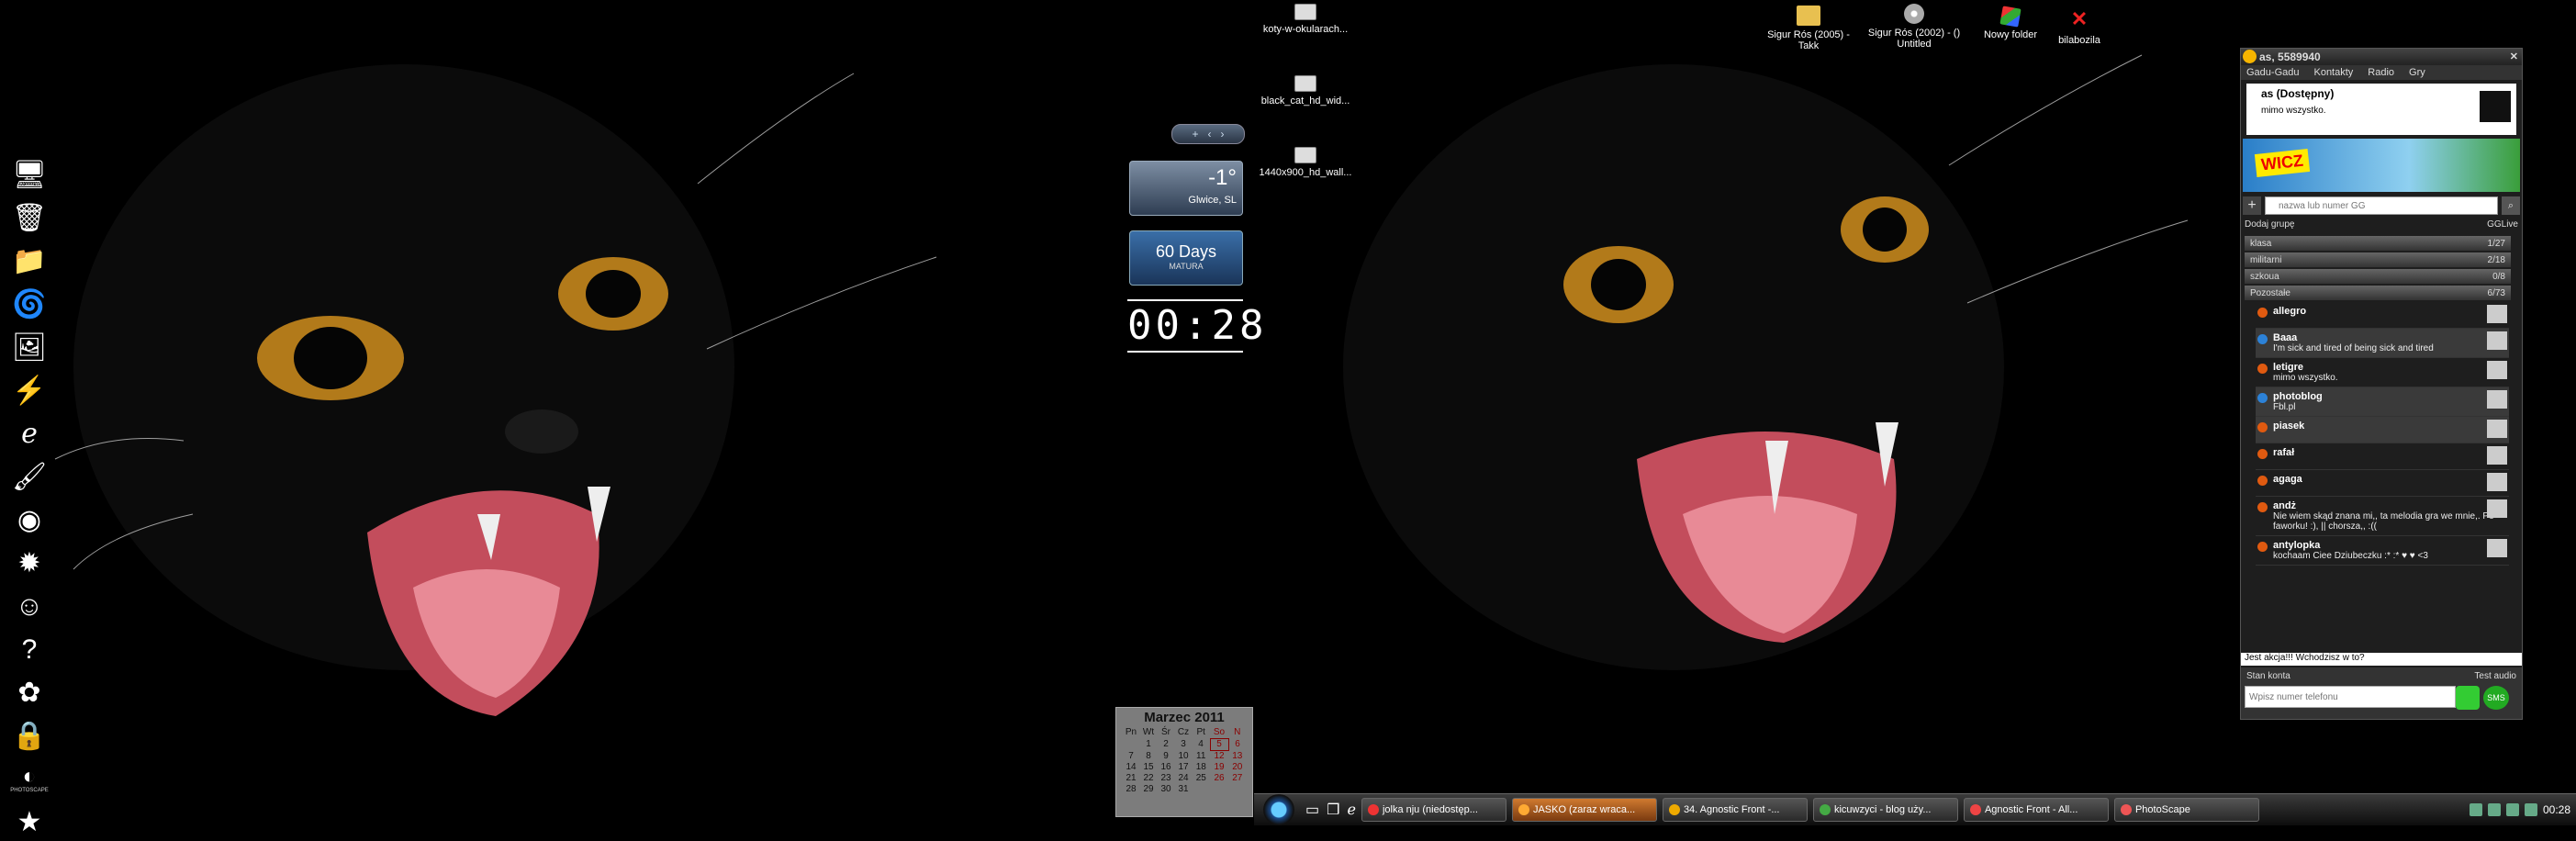  What do you see at coordinates (1237, 745) in the screenshot?
I see `calendar-day: 6` at bounding box center [1237, 745].